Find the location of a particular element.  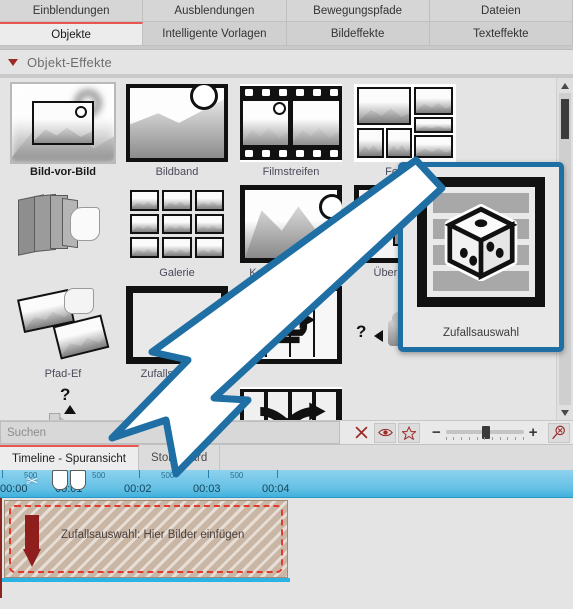

scroll-down-button is located at coordinates (565, 412).